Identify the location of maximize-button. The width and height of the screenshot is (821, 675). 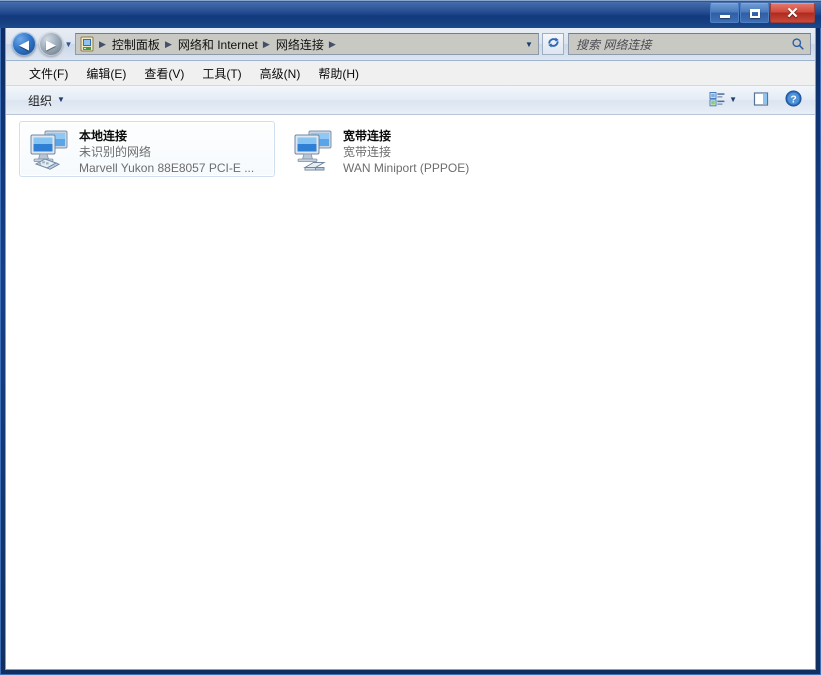
(754, 13).